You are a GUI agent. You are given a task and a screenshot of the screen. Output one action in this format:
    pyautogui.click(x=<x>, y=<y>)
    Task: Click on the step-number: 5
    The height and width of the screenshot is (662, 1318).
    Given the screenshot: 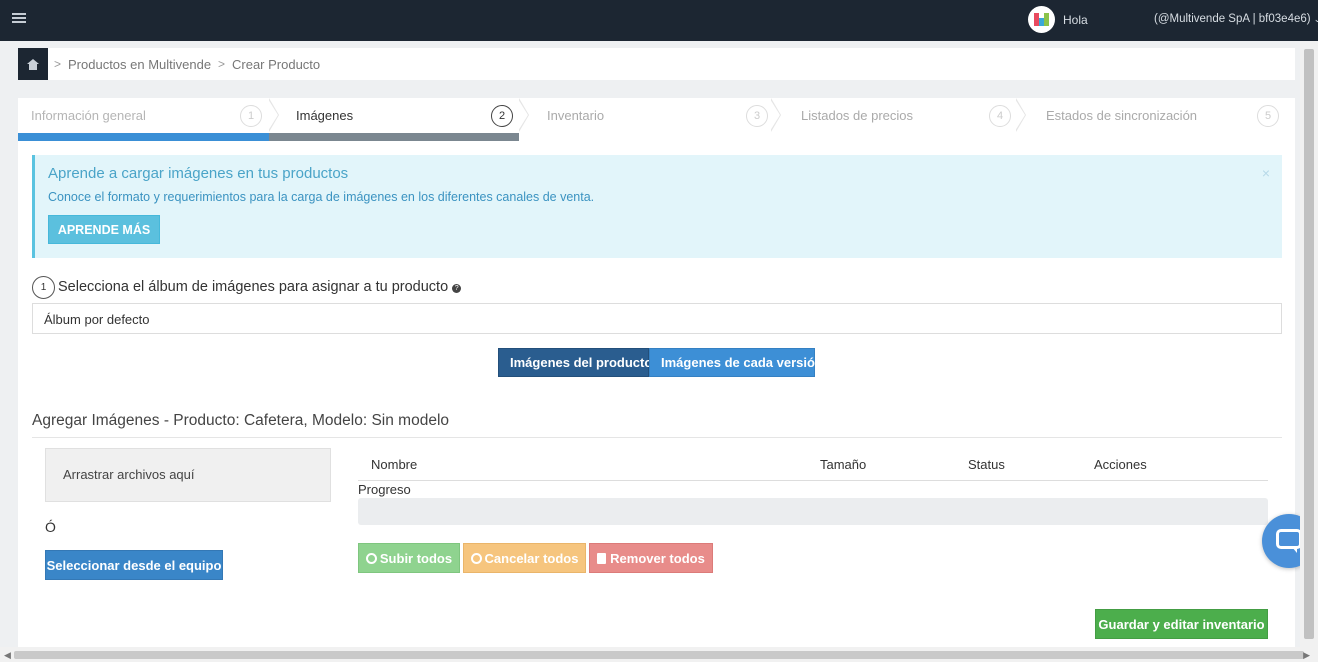 What is the action you would take?
    pyautogui.click(x=1268, y=116)
    